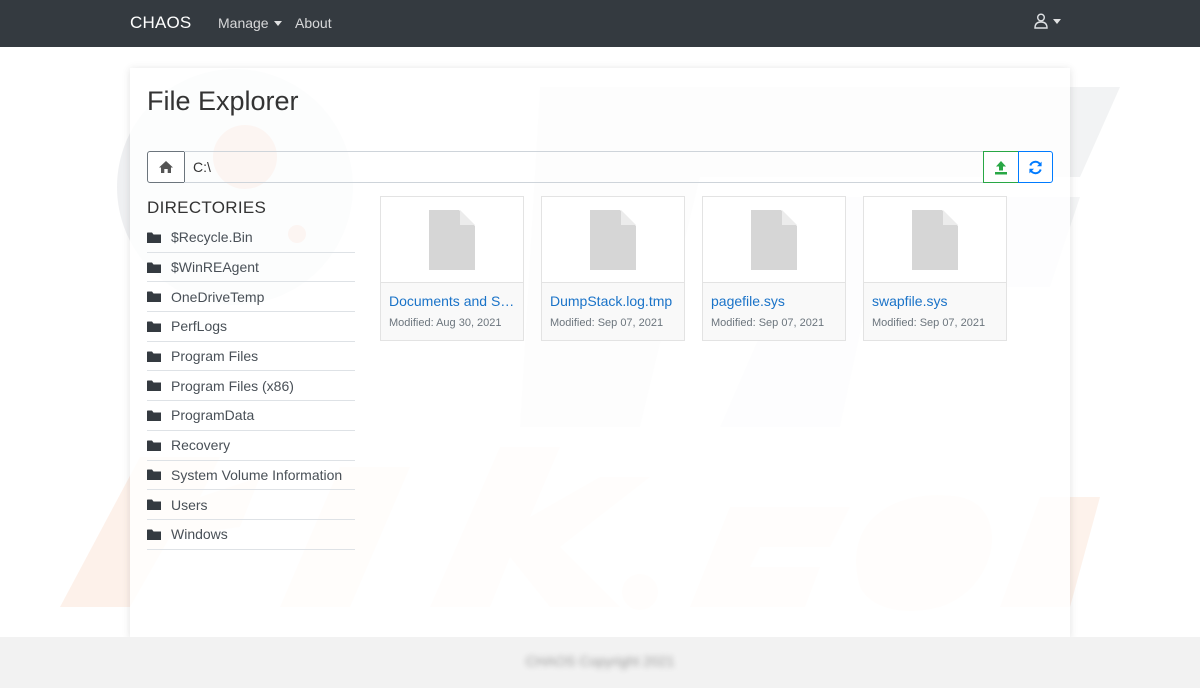 Image resolution: width=1200 pixels, height=688 pixels. I want to click on directory-item: $WinREAgent, so click(251, 268).